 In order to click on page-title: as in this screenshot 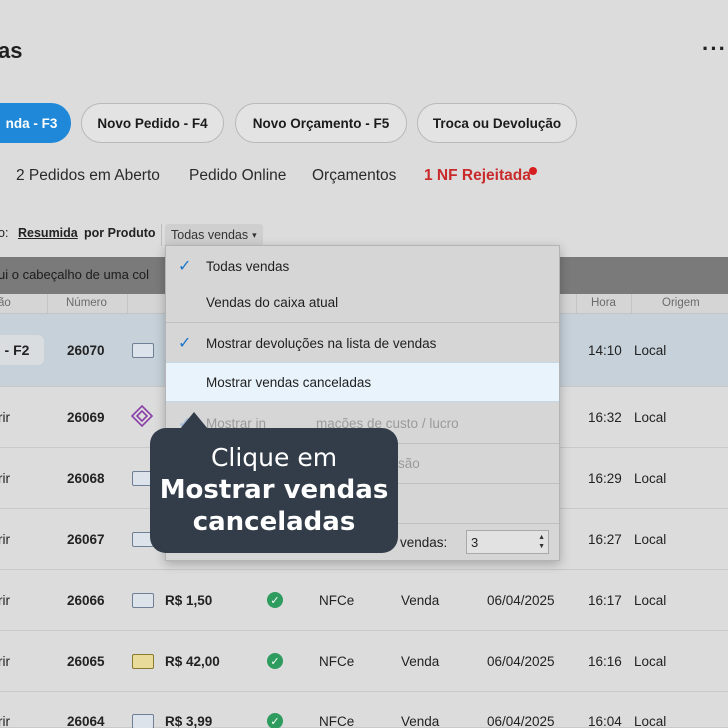, I will do `click(11, 50)`.